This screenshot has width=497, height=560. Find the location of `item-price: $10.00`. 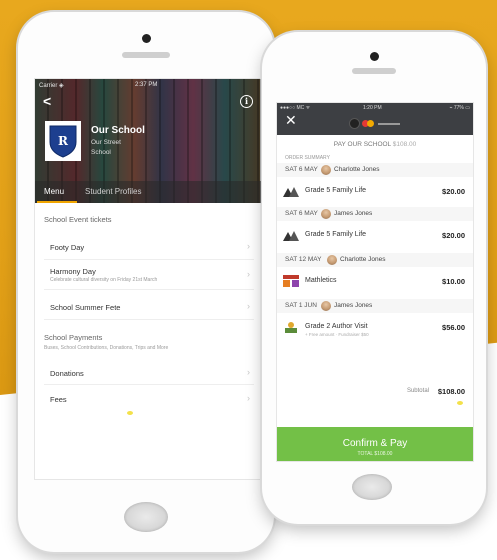

item-price: $10.00 is located at coordinates (453, 281).